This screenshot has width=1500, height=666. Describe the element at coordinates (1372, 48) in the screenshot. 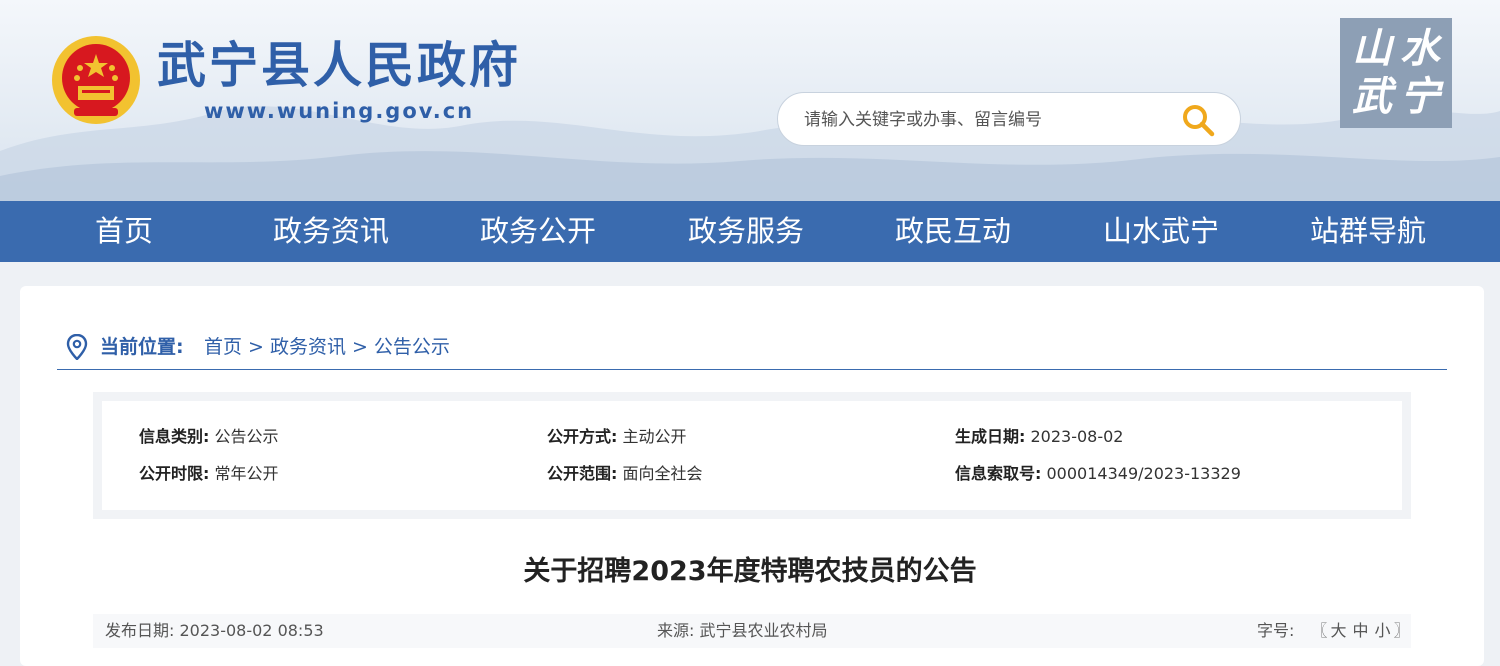

I see `stamp-char: 山` at that location.